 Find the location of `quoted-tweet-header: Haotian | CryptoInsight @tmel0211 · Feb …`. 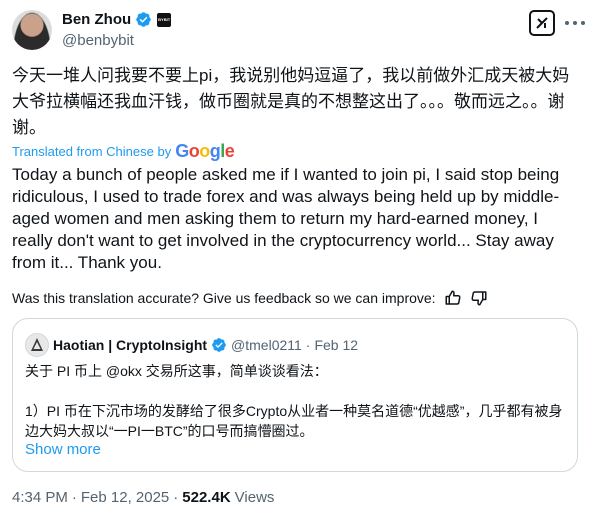

quoted-tweet-header: Haotian | CryptoInsight @tmel0211 · Feb … is located at coordinates (191, 345).